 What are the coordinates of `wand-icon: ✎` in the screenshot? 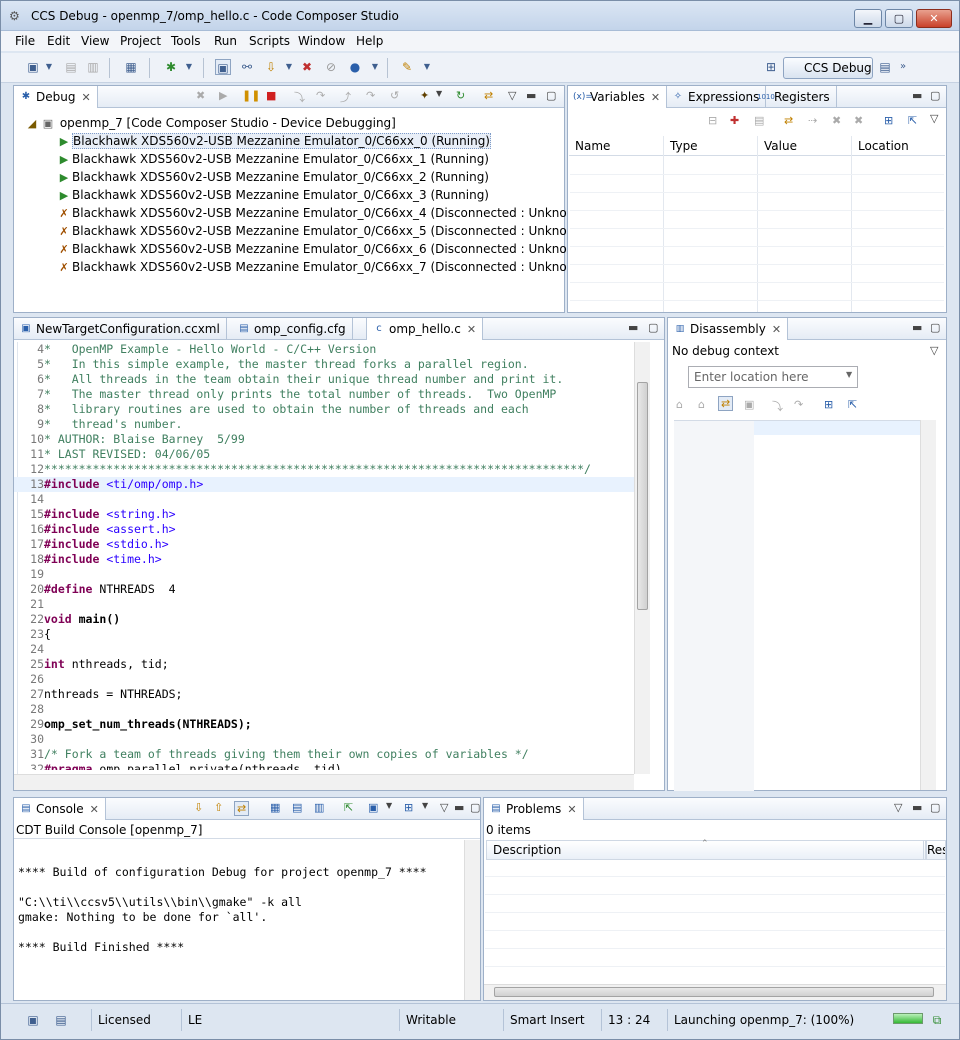 It's located at (407, 67).